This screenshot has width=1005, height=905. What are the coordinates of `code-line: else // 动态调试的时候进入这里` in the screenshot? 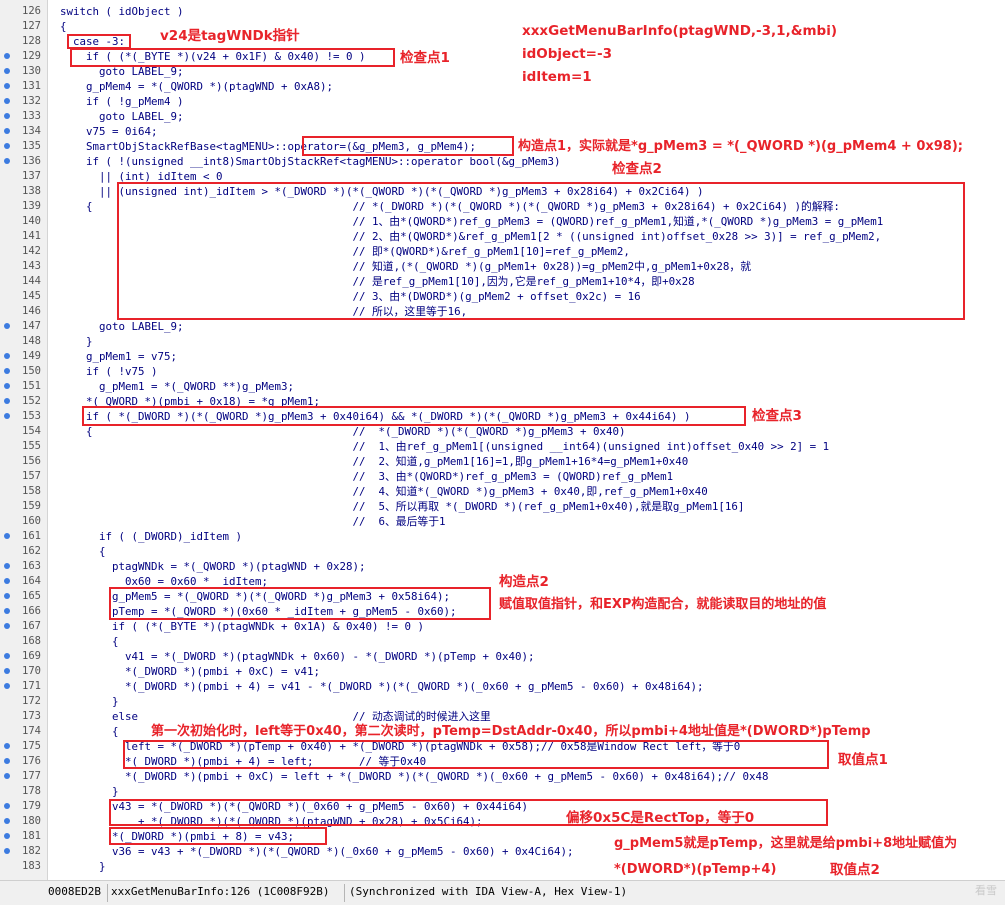 It's located at (275, 716).